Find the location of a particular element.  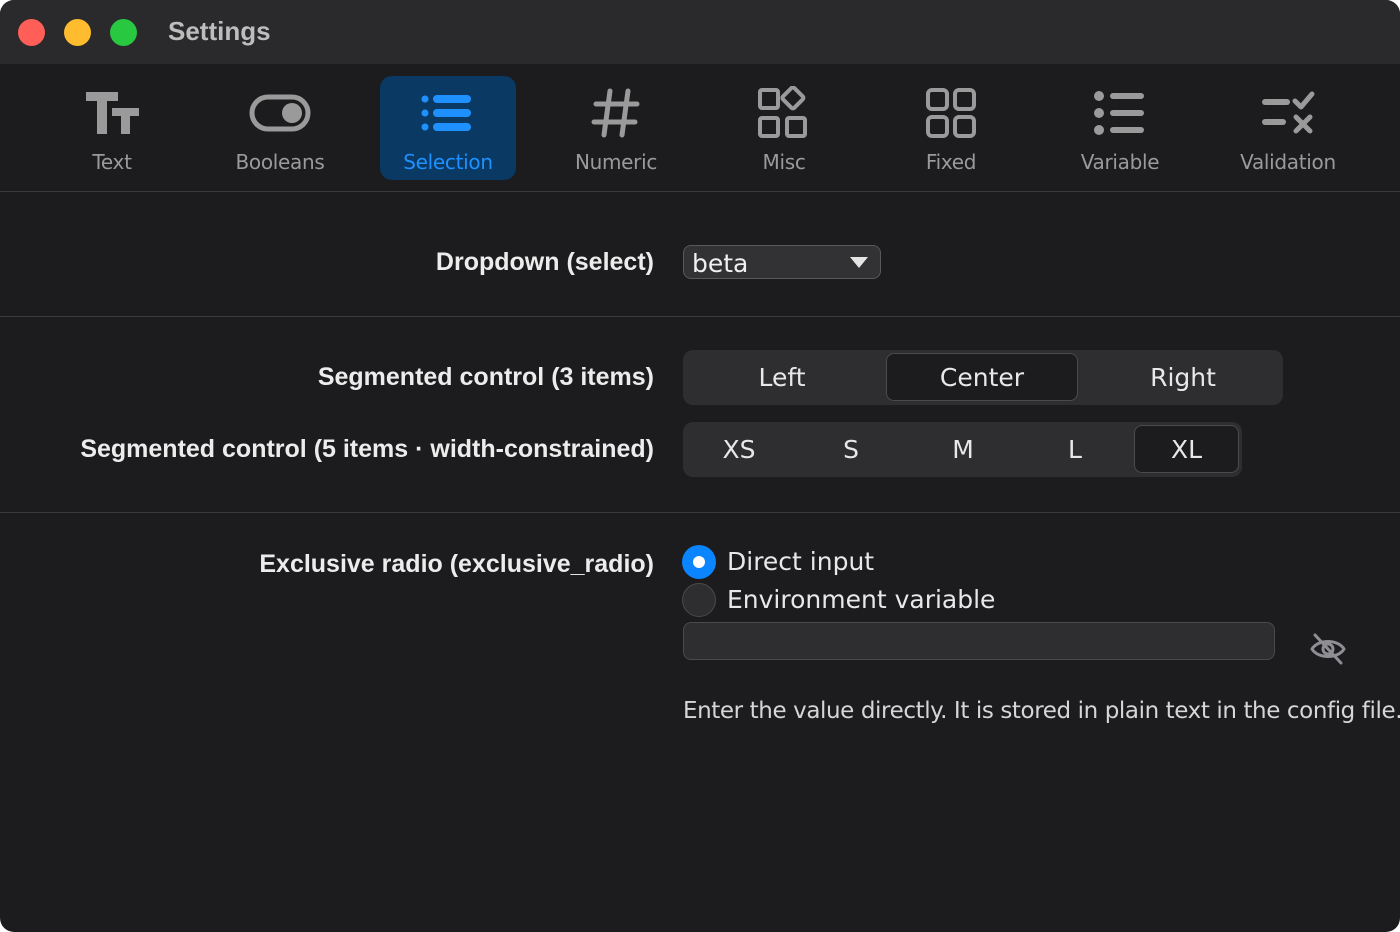

tab-booleans: Booleans is located at coordinates (280, 128).